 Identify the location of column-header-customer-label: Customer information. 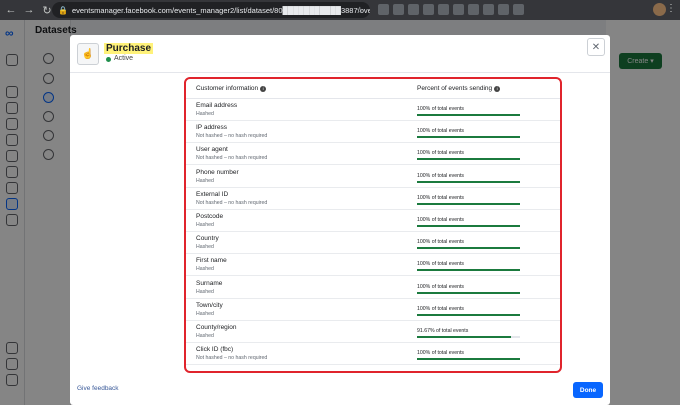
(227, 88).